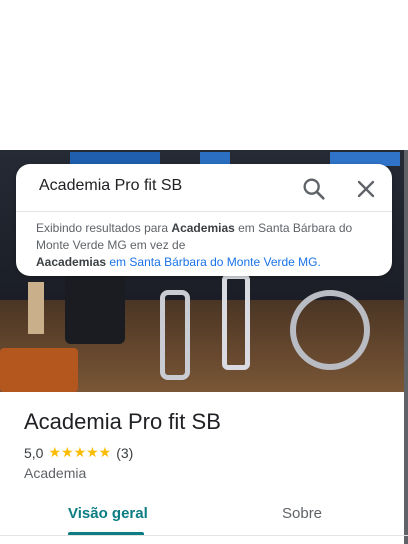  Describe the element at coordinates (302, 513) in the screenshot. I see `tab-about: Sobre` at that location.